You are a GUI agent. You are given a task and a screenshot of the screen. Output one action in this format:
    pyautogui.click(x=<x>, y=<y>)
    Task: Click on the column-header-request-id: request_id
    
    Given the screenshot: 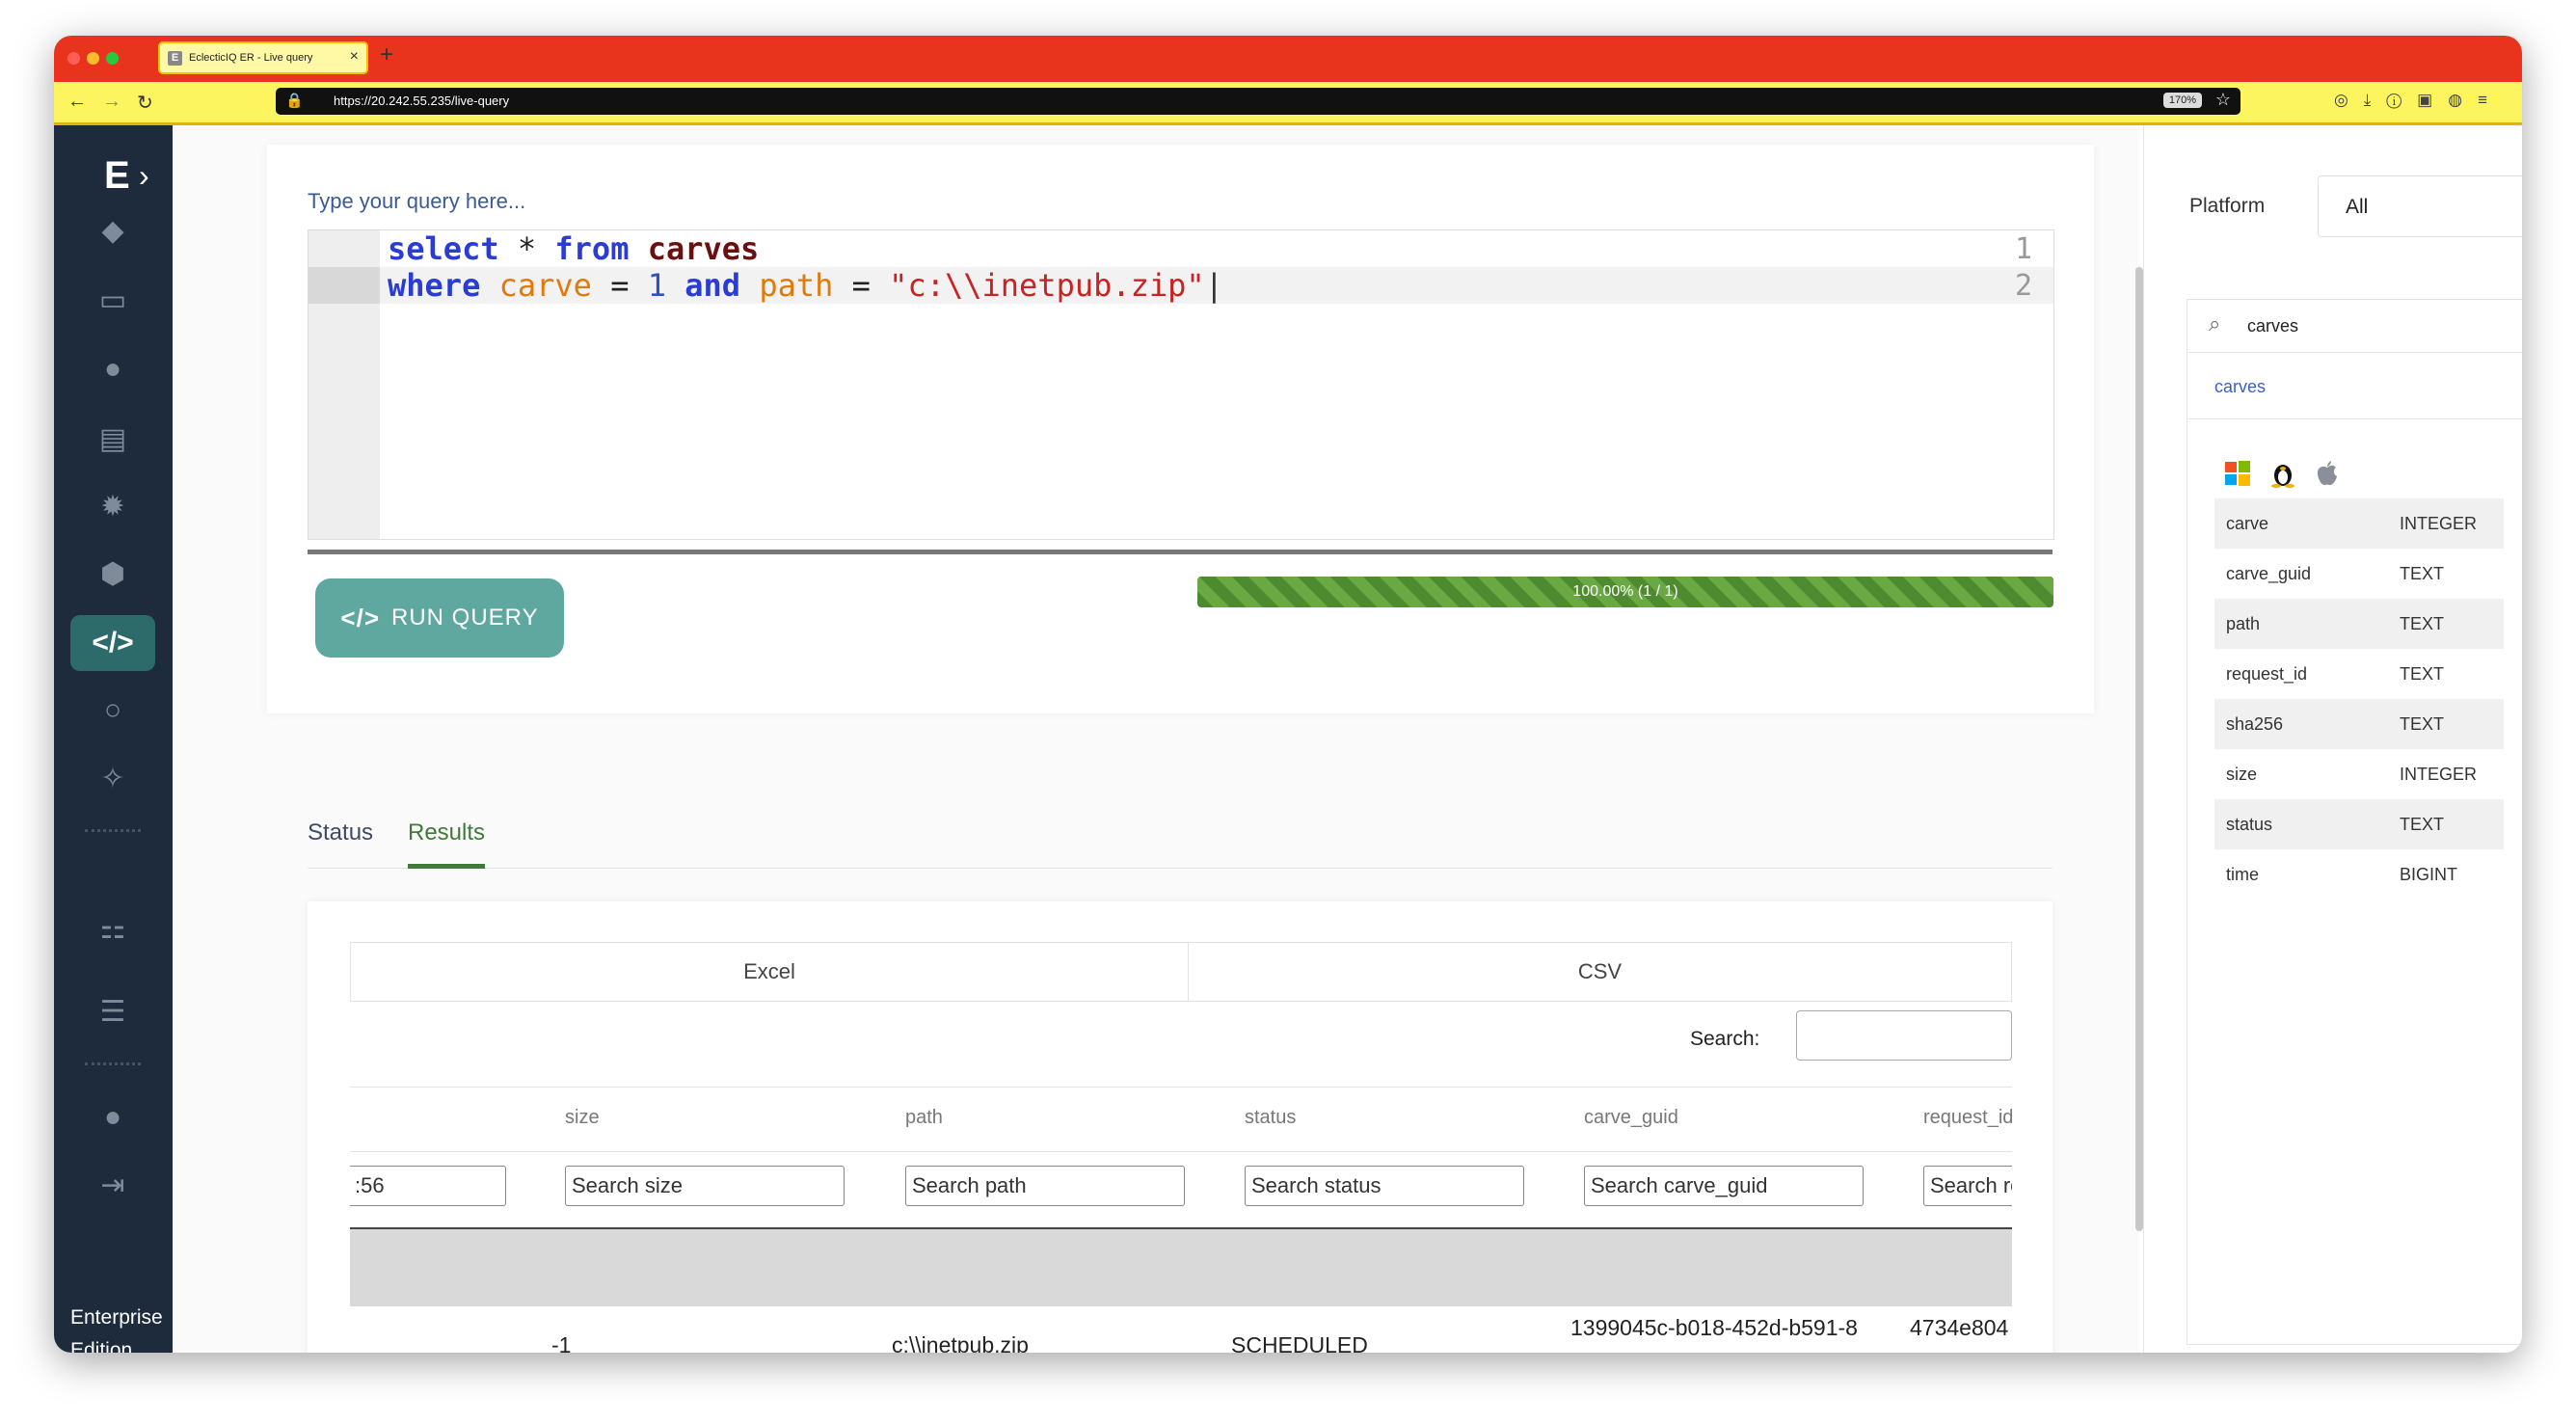 What is the action you would take?
    pyautogui.click(x=1968, y=1118)
    